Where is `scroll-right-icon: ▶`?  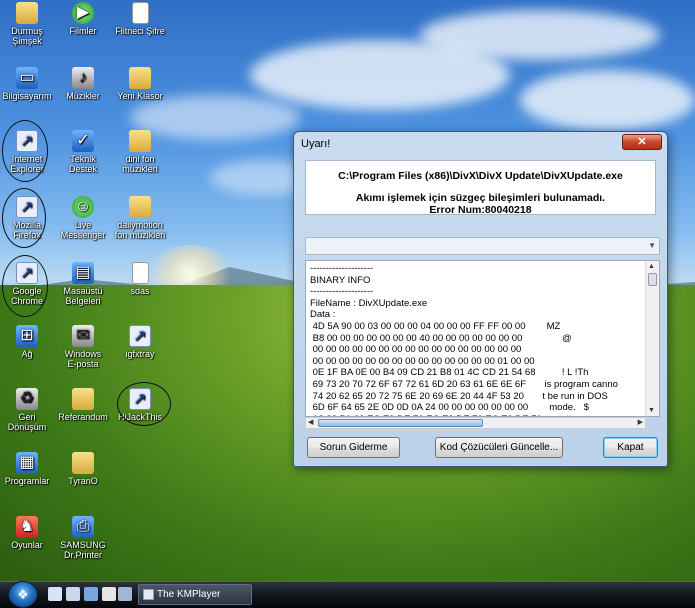
scroll-right-icon: ▶ is located at coordinates (640, 422).